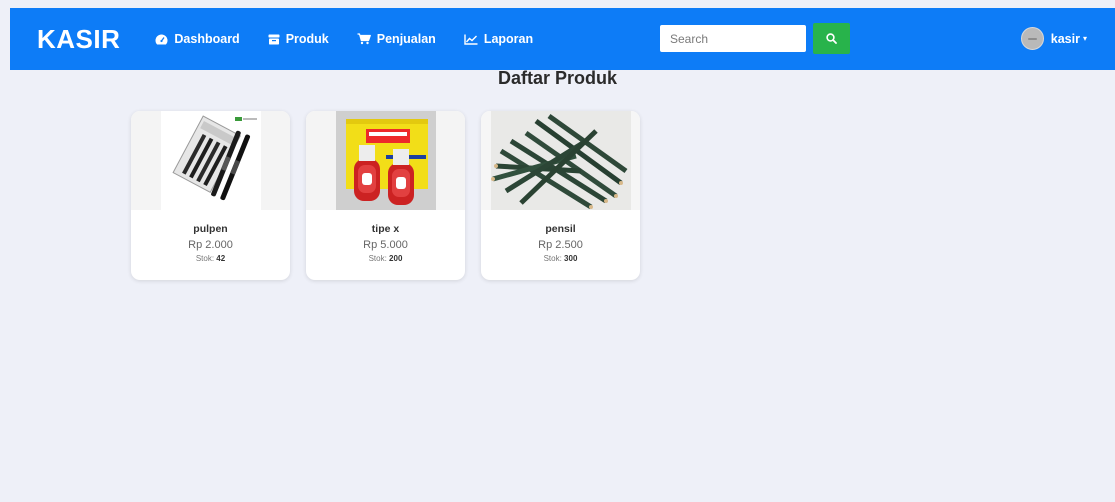 The height and width of the screenshot is (502, 1115). What do you see at coordinates (1032, 38) in the screenshot?
I see `avatar-icon` at bounding box center [1032, 38].